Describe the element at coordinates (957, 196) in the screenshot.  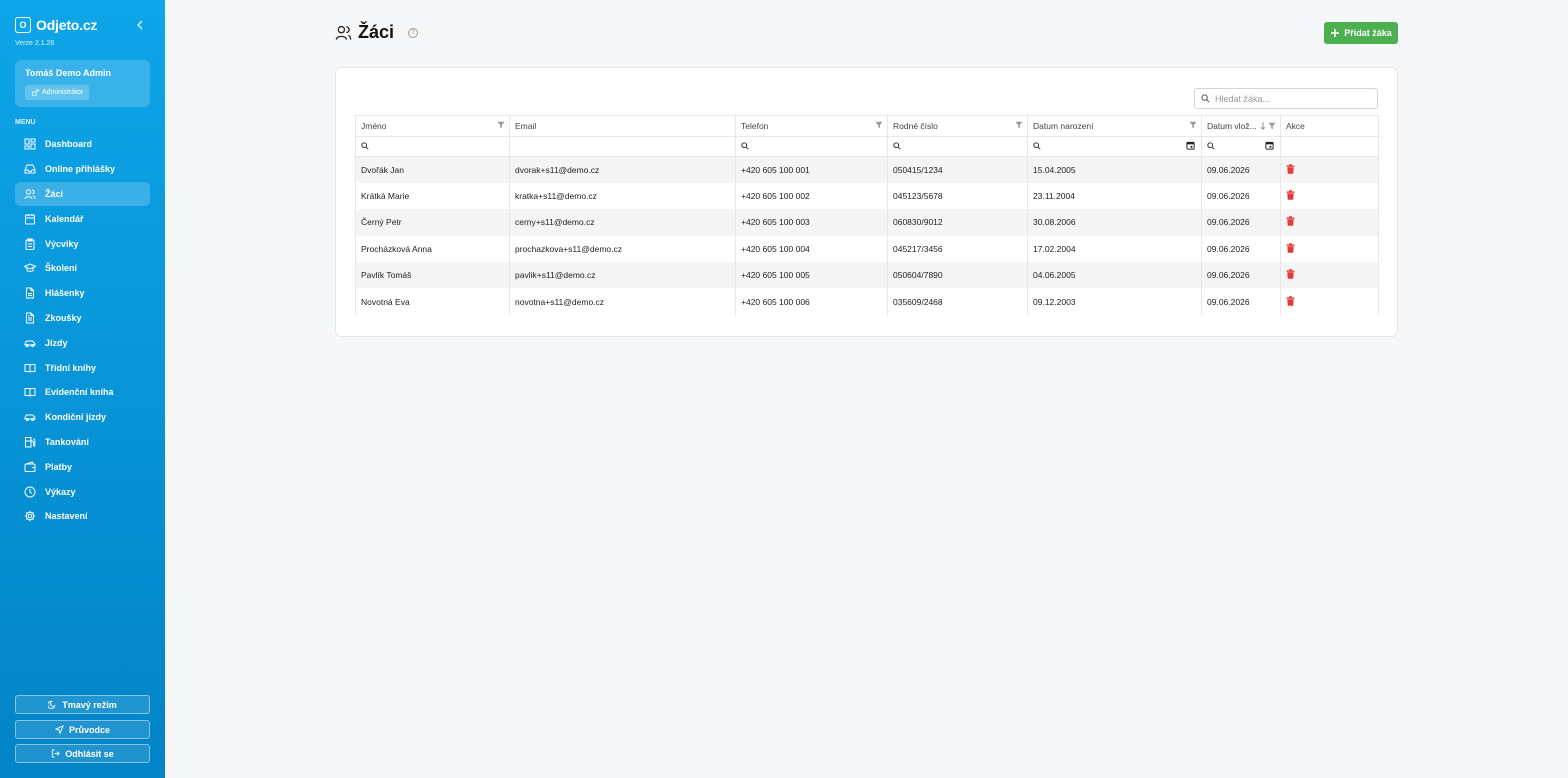
I see `cell-birth-number: 045123/5678` at that location.